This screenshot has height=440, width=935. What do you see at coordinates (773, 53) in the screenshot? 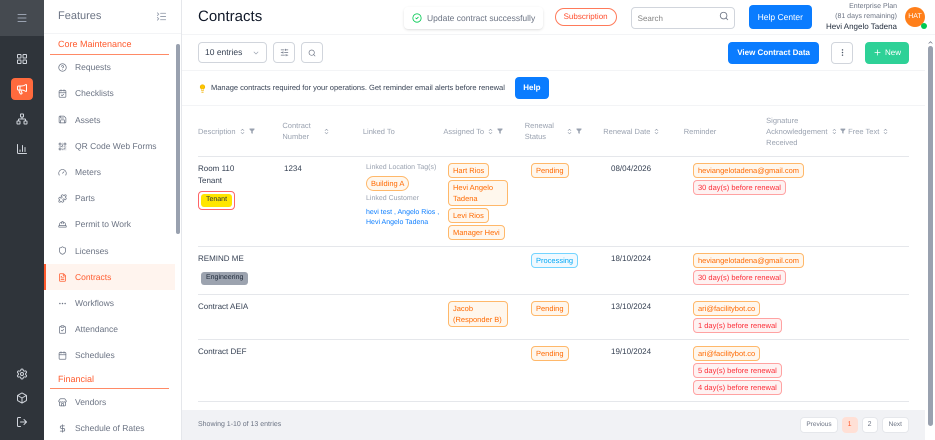
I see `view-contract-data-button: View Contract Data` at bounding box center [773, 53].